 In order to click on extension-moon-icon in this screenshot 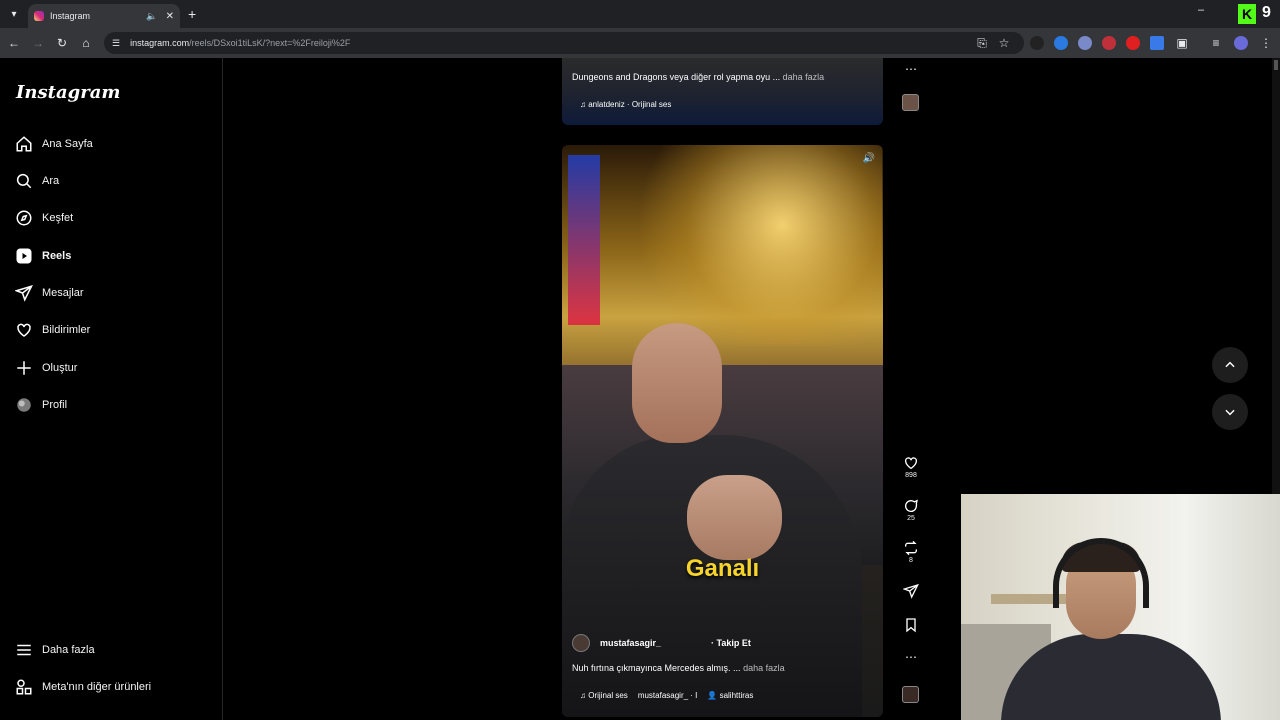, I will do `click(1037, 43)`.